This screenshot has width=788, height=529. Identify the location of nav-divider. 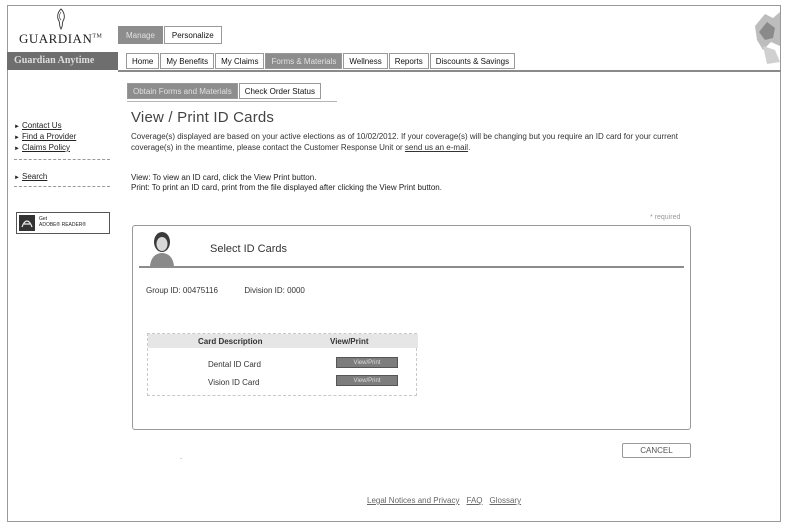
(449, 71).